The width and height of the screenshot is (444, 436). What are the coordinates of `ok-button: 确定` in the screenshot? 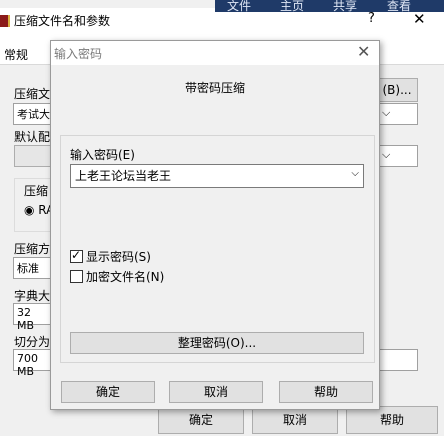 It's located at (108, 392).